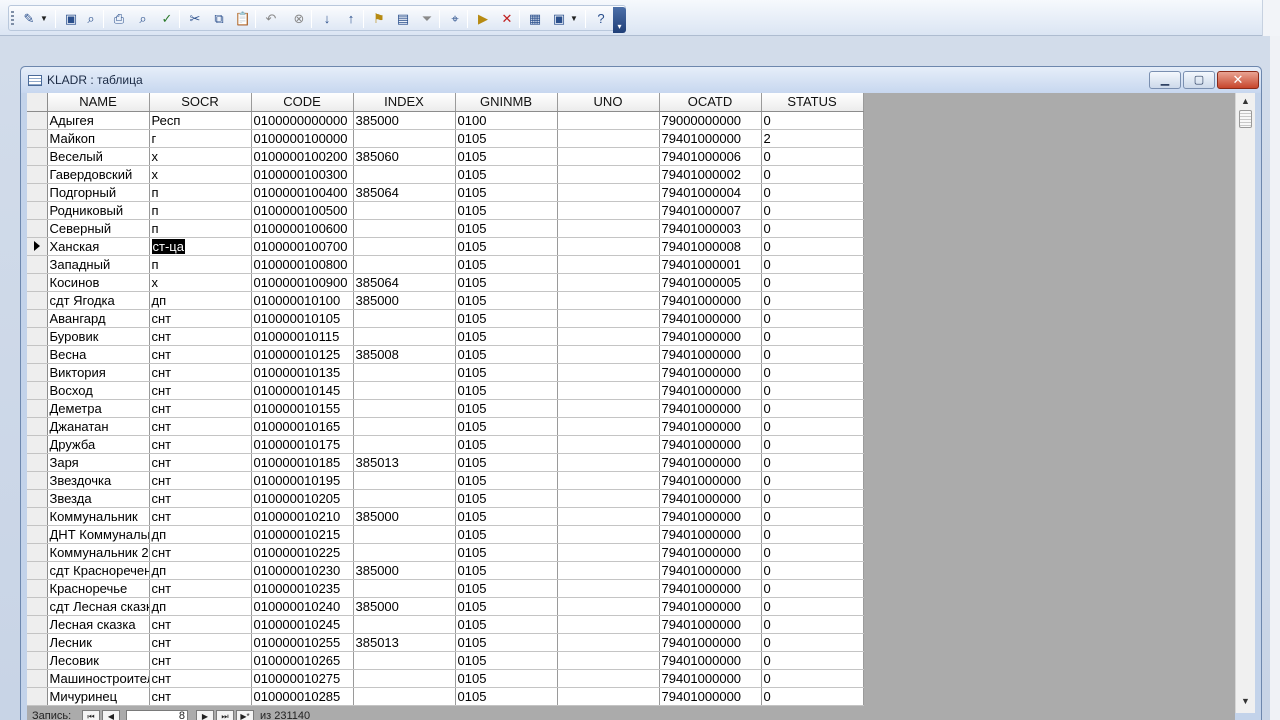 The height and width of the screenshot is (720, 1280). I want to click on cell-socr: х, so click(200, 174).